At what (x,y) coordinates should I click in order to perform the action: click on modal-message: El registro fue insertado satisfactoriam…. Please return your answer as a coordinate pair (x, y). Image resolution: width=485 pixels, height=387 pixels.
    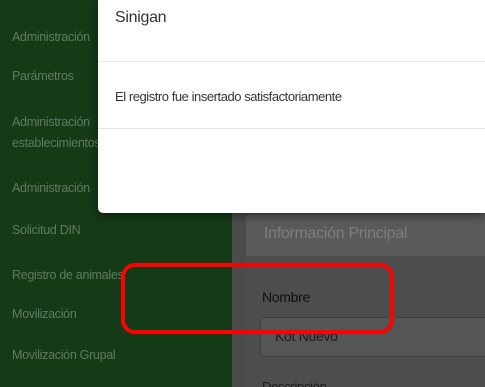
    Looking at the image, I should click on (228, 96).